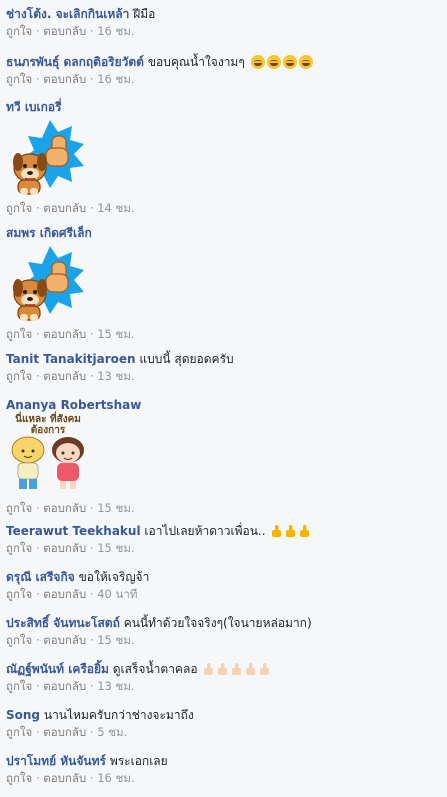  I want to click on comment-time: 5 ชม., so click(112, 732).